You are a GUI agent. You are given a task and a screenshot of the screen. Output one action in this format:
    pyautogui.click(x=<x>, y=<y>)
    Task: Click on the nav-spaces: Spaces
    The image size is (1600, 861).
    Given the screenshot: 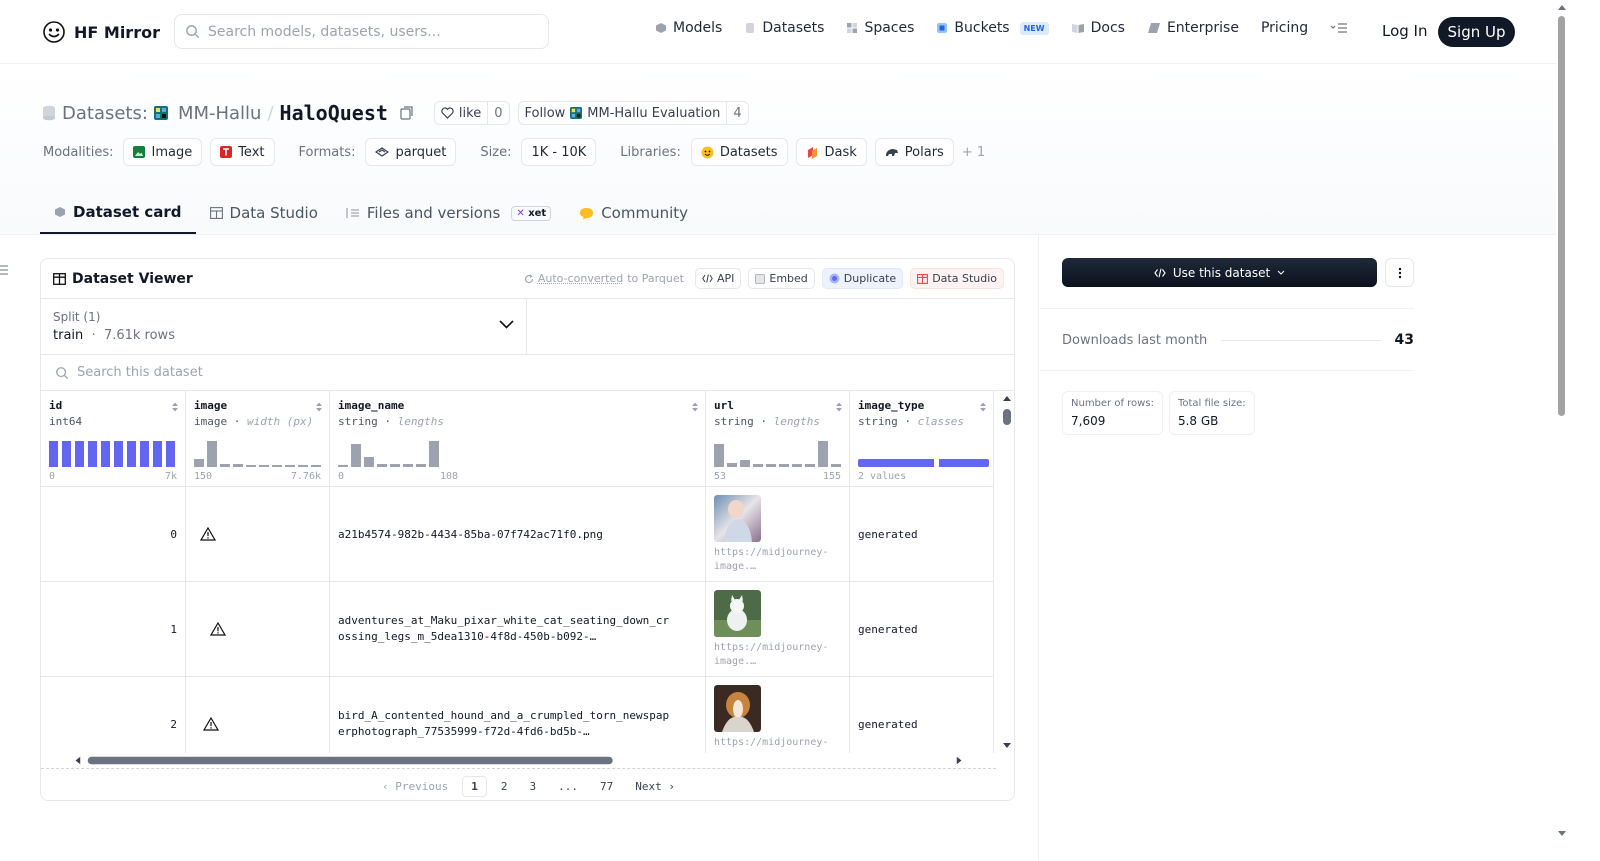 What is the action you would take?
    pyautogui.click(x=880, y=28)
    